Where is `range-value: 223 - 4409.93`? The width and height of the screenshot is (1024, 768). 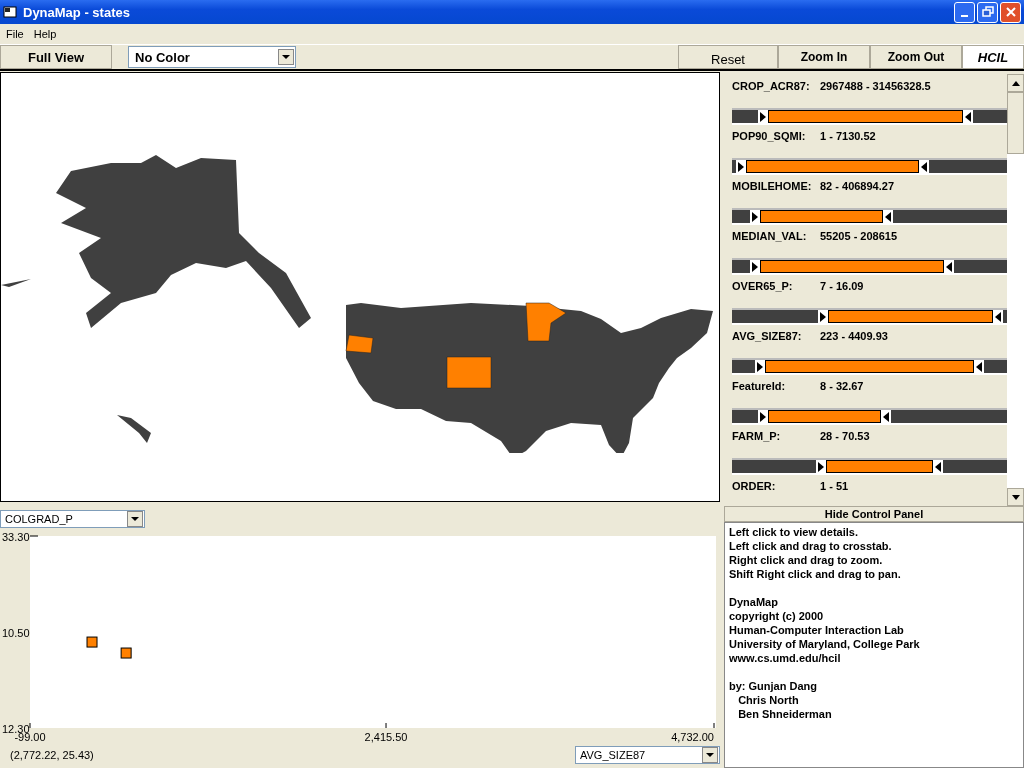
range-value: 223 - 4409.93 is located at coordinates (854, 337).